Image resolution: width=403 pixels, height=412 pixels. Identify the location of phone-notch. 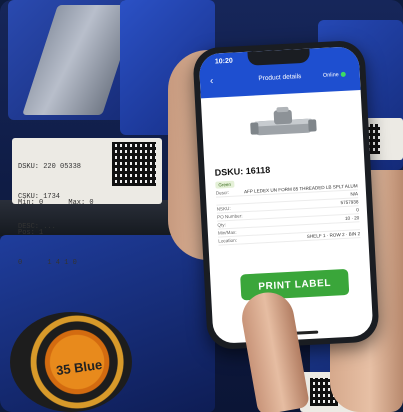
(279, 57).